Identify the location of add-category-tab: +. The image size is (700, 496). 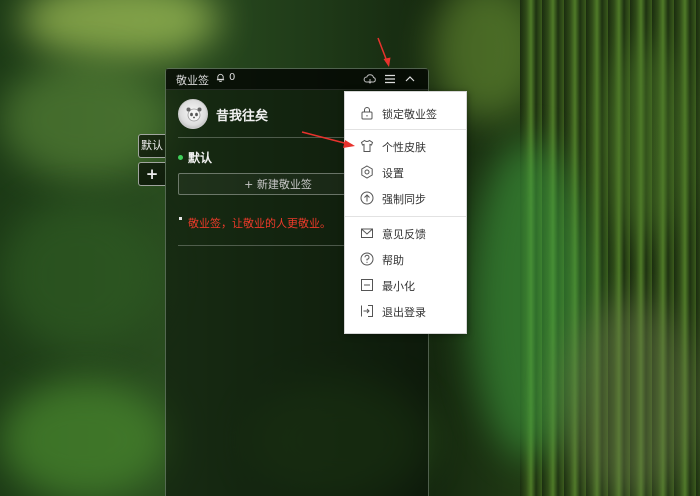
(151, 174).